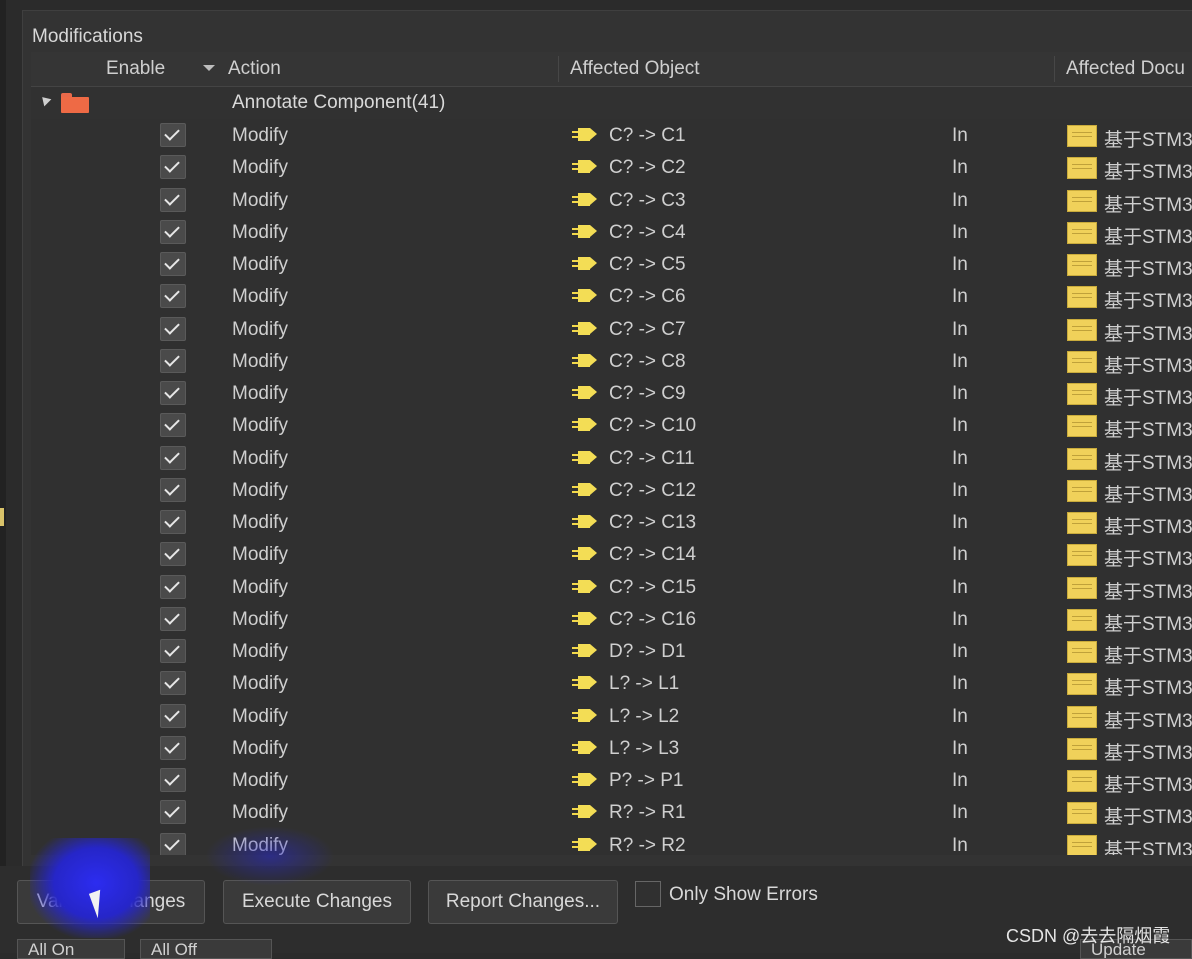 This screenshot has width=1192, height=959. I want to click on only-show-errors-checkbox, so click(648, 894).